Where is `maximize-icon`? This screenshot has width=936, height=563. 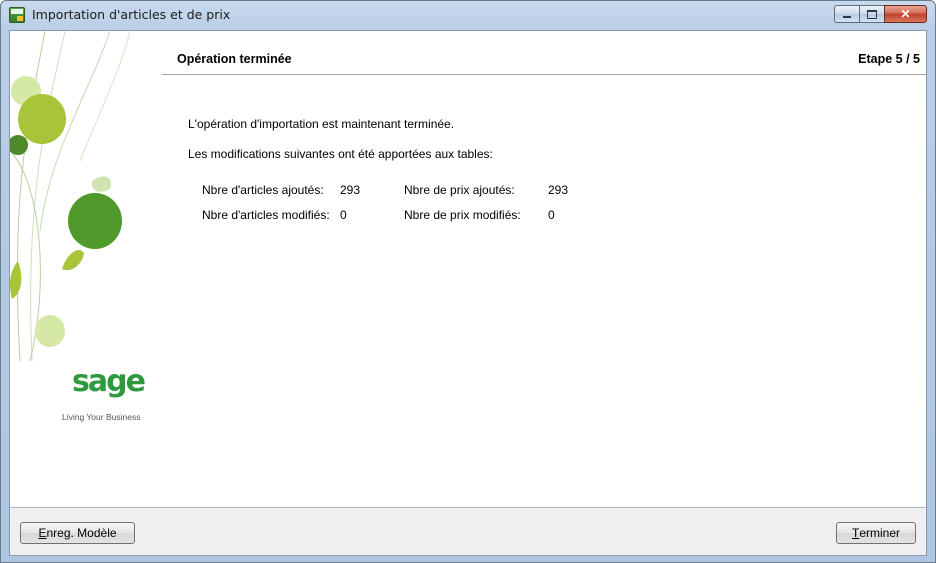 maximize-icon is located at coordinates (872, 14).